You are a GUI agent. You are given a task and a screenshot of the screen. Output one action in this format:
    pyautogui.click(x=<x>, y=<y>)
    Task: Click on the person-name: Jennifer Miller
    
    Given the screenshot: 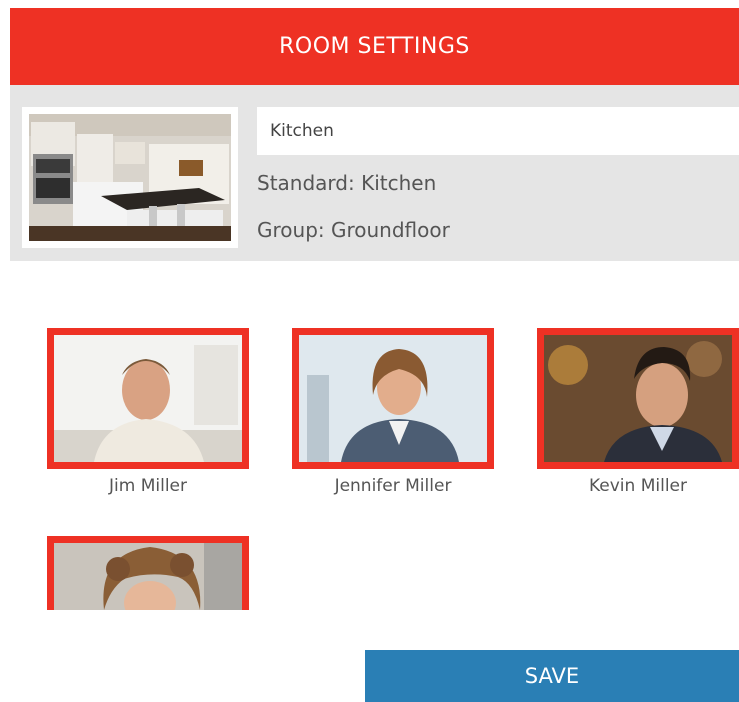 What is the action you would take?
    pyautogui.click(x=393, y=486)
    